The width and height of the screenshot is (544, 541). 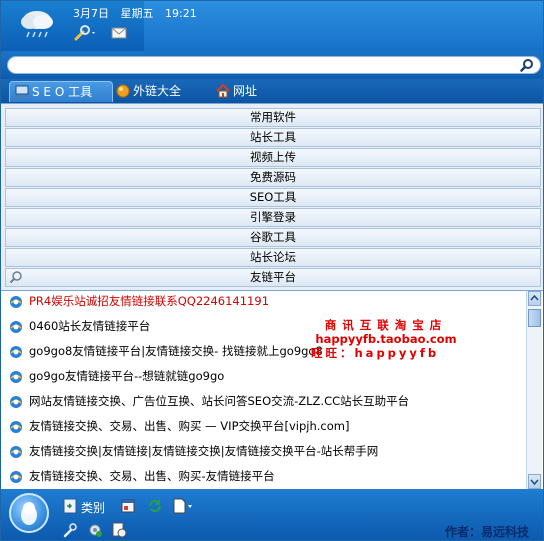 I want to click on tab-external-links: 外链大全, so click(x=160, y=91).